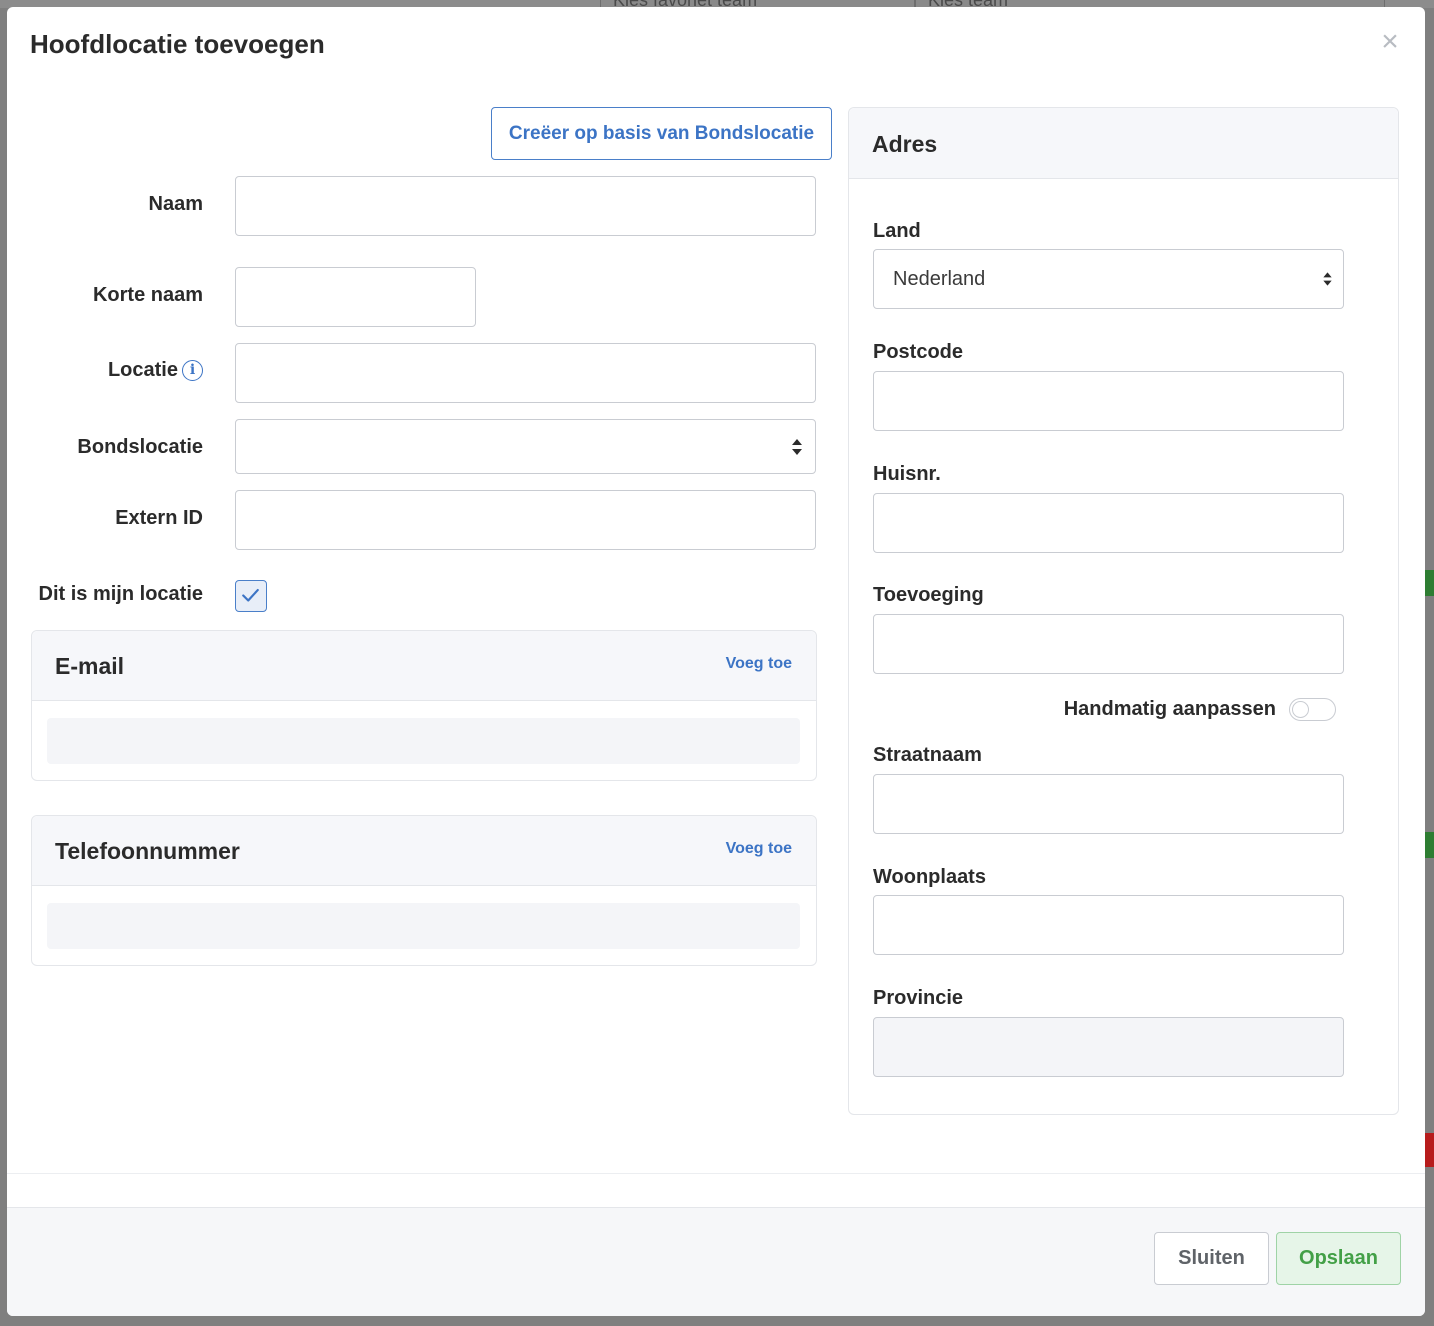  What do you see at coordinates (1312, 709) in the screenshot?
I see `handmatig-aanpassen-toggle` at bounding box center [1312, 709].